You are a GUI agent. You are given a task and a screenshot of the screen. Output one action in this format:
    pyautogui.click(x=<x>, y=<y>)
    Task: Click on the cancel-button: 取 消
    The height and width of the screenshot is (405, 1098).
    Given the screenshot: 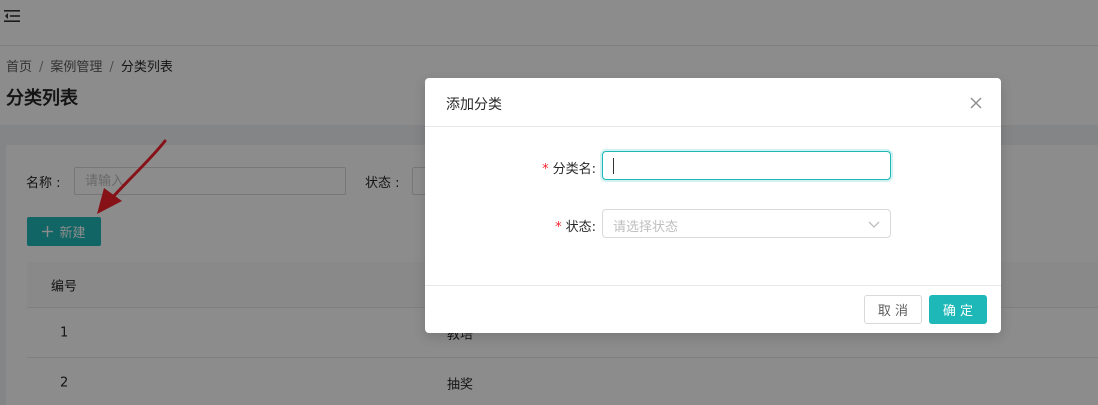 What is the action you would take?
    pyautogui.click(x=893, y=309)
    